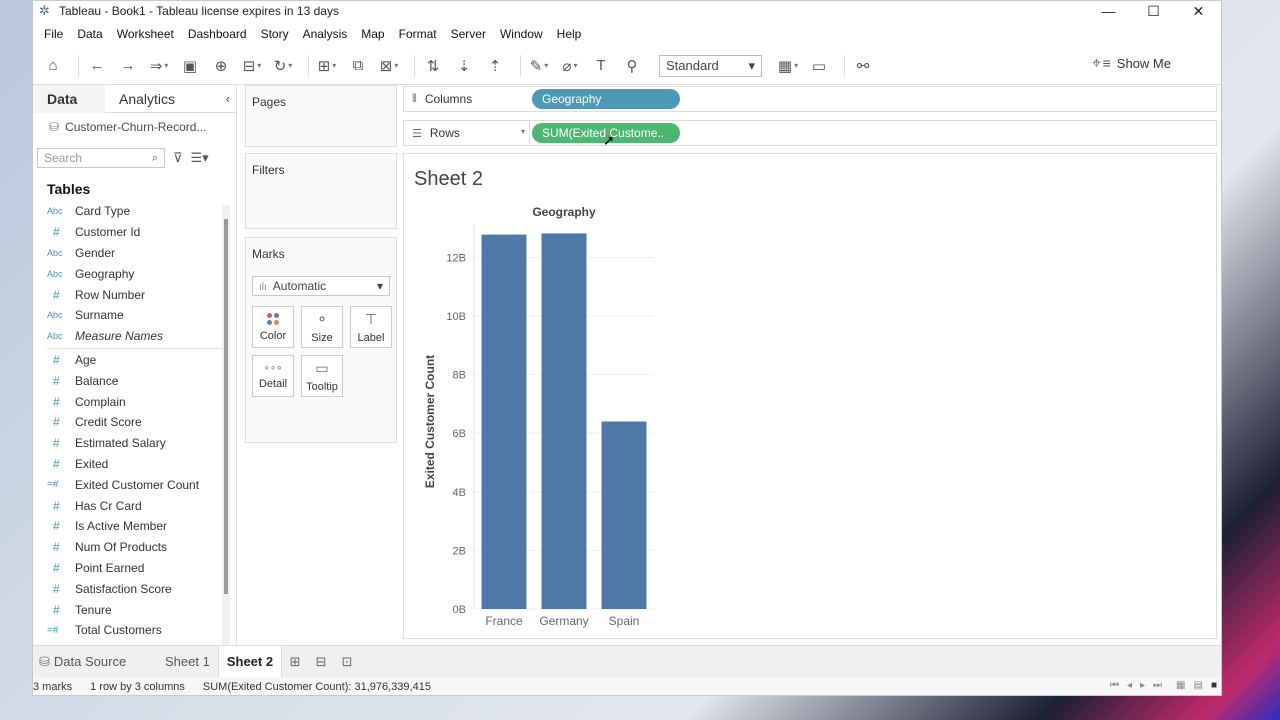  I want to click on columns-shelf: ⦀ Columns Geography, so click(810, 99).